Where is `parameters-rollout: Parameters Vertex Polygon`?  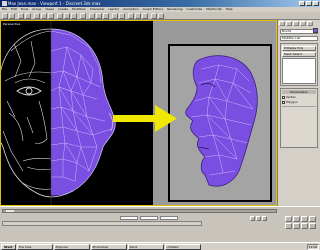 parameters-rollout: Parameters Vertex Polygon is located at coordinates (299, 118).